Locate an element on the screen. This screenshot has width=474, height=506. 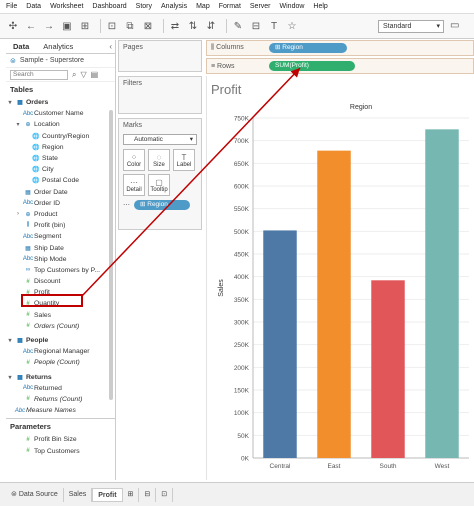
tab-data-source: ⊜ Data Source is located at coordinates (35, 494).